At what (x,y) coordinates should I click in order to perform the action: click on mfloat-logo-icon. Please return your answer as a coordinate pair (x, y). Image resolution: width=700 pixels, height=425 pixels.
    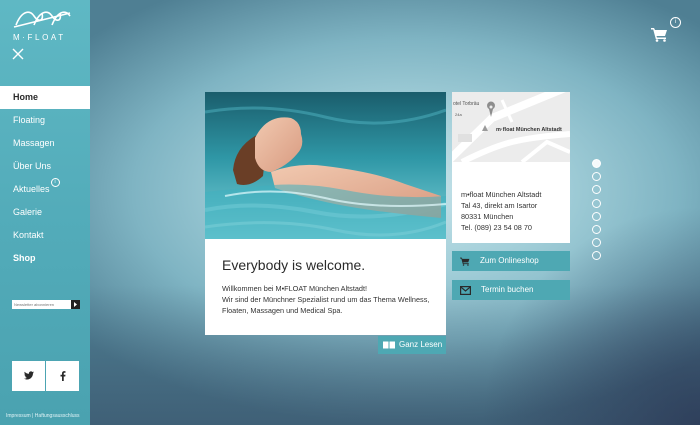
    Looking at the image, I should click on (43, 19).